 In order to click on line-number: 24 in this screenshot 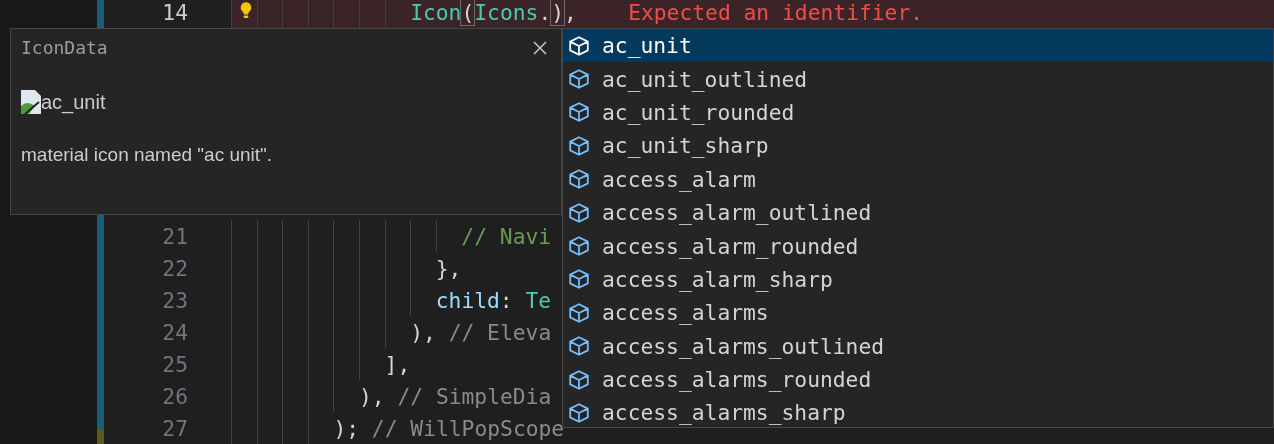, I will do `click(174, 332)`.